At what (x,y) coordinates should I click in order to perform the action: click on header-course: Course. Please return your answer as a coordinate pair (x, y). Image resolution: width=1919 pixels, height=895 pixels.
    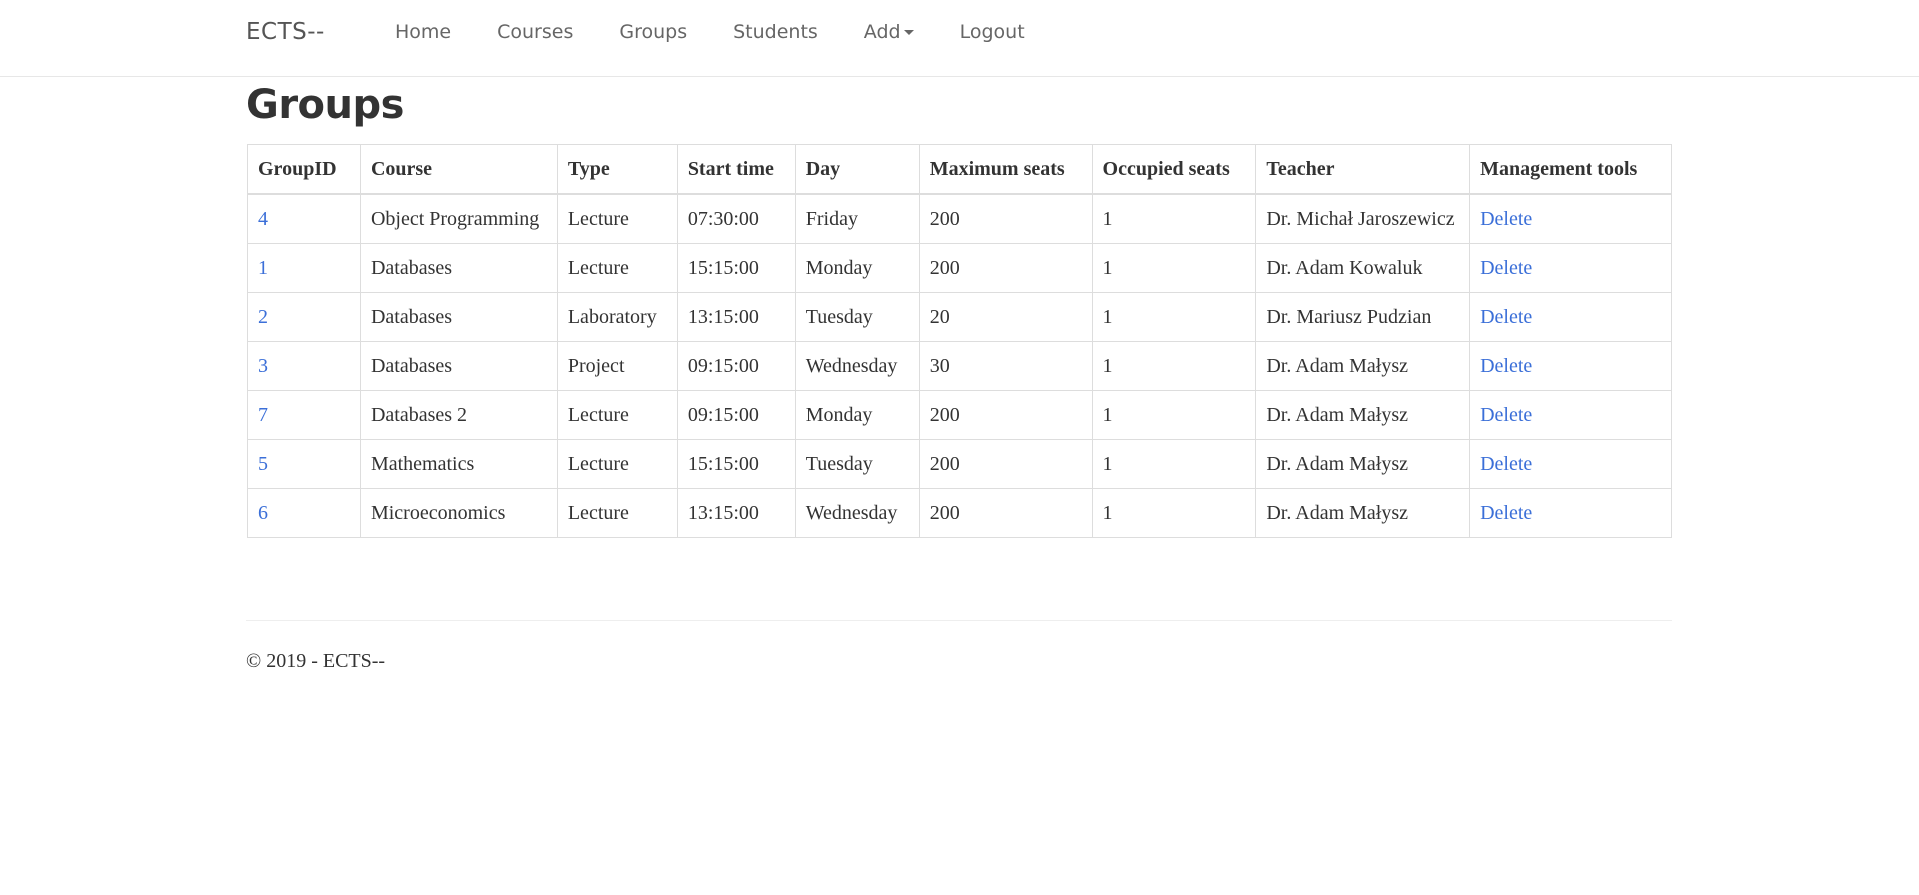
    Looking at the image, I should click on (458, 169).